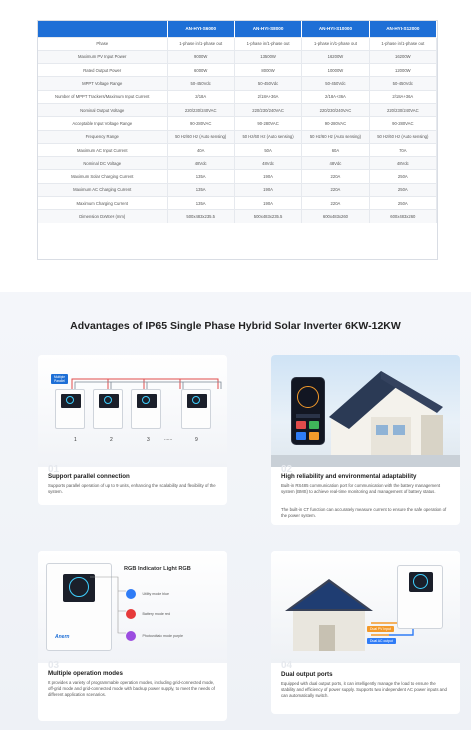 The image size is (471, 730). I want to click on header-model: AN-HYI-S8000, so click(268, 29).